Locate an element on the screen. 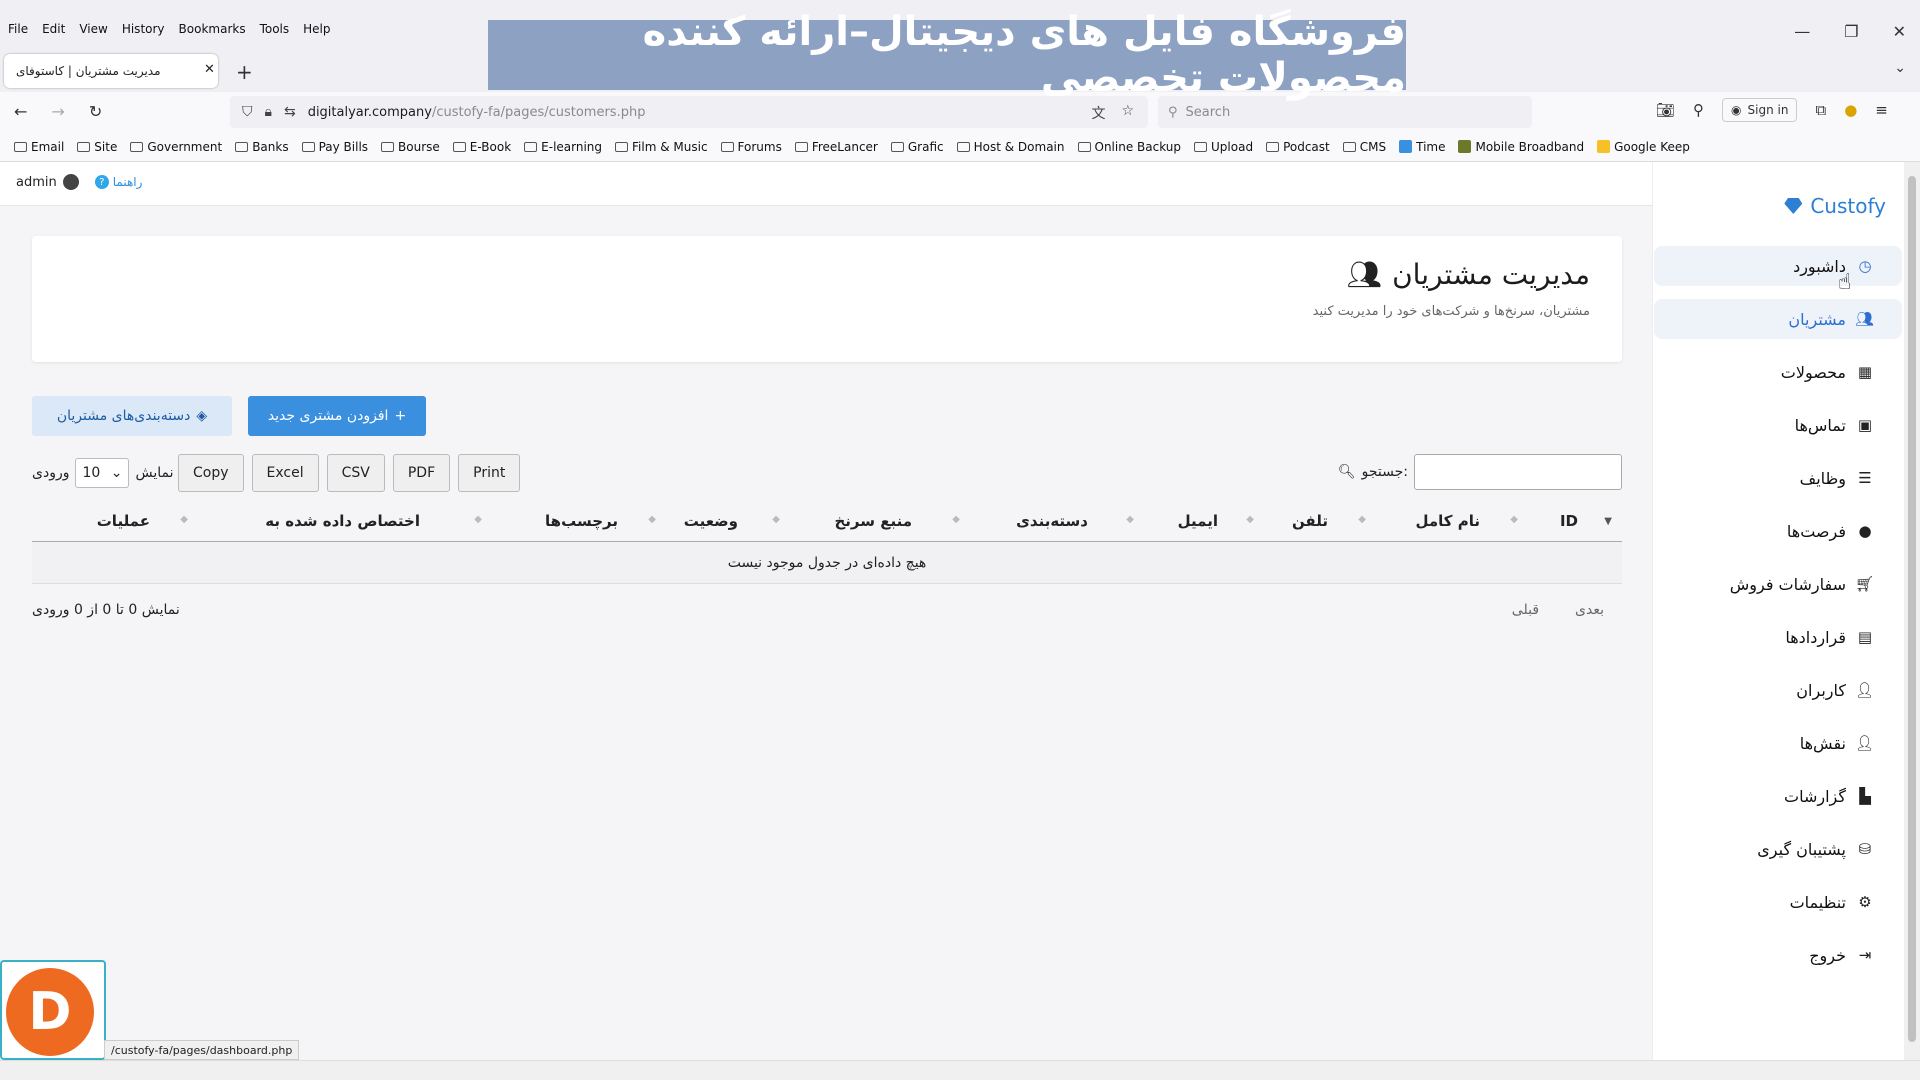 This screenshot has height=1080, width=1920. vpn-icon: ● is located at coordinates (1850, 110).